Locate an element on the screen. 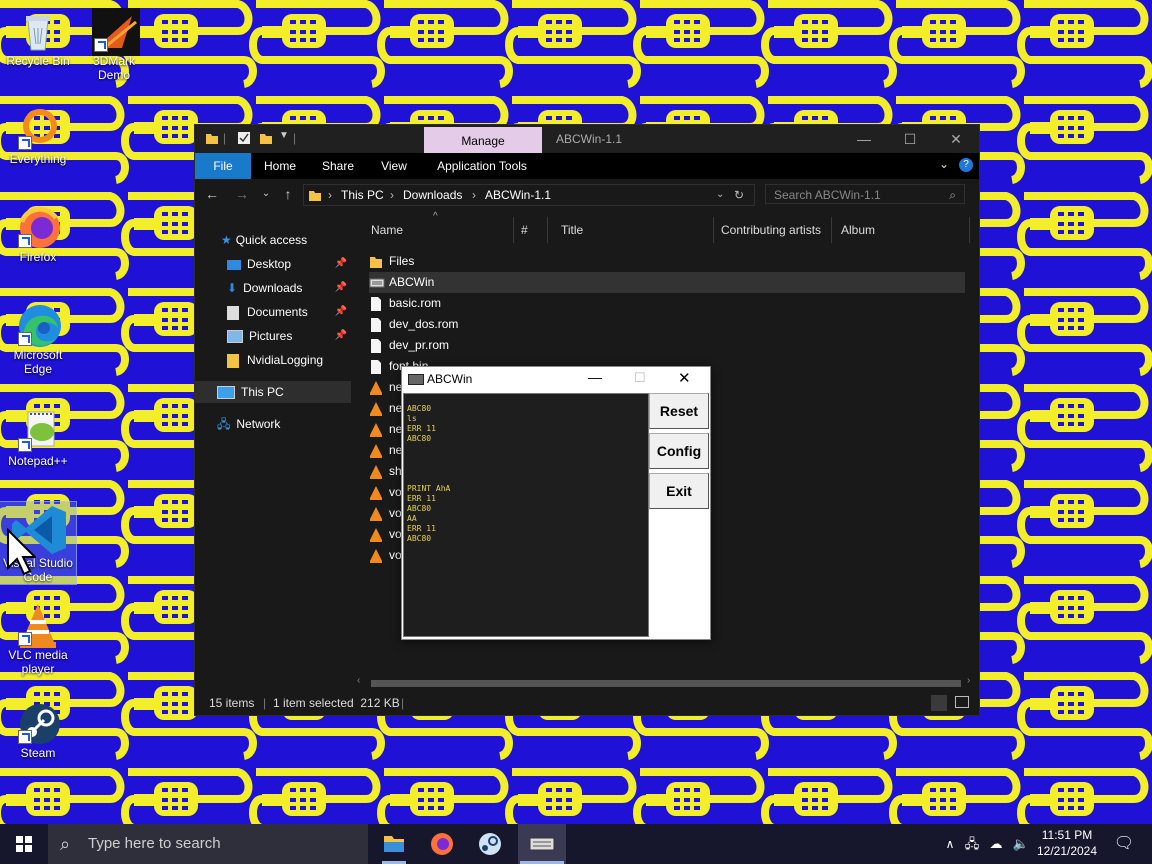 The image size is (1152, 867). tab-share: Share is located at coordinates (338, 166).